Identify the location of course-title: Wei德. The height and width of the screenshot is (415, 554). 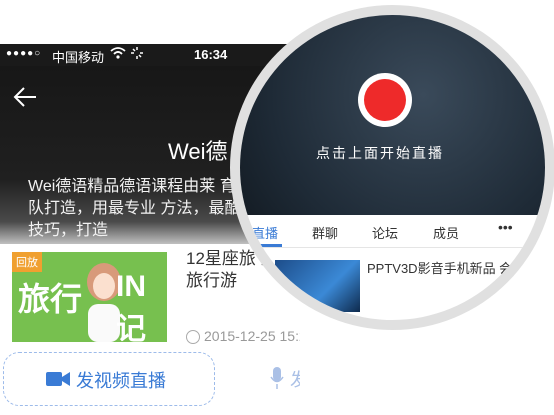
(198, 151).